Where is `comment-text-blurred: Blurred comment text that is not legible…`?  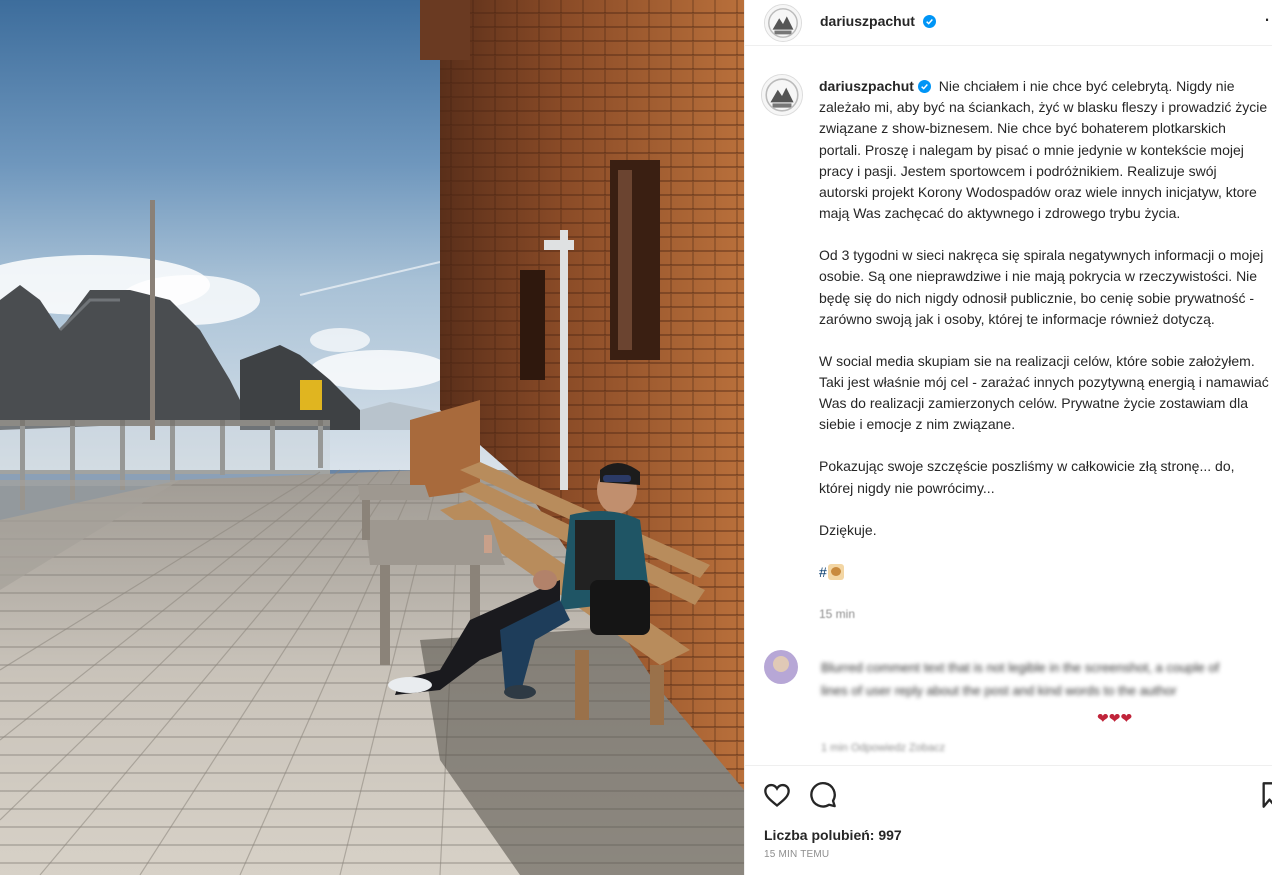 comment-text-blurred: Blurred comment text that is not legible… is located at coordinates (1031, 679).